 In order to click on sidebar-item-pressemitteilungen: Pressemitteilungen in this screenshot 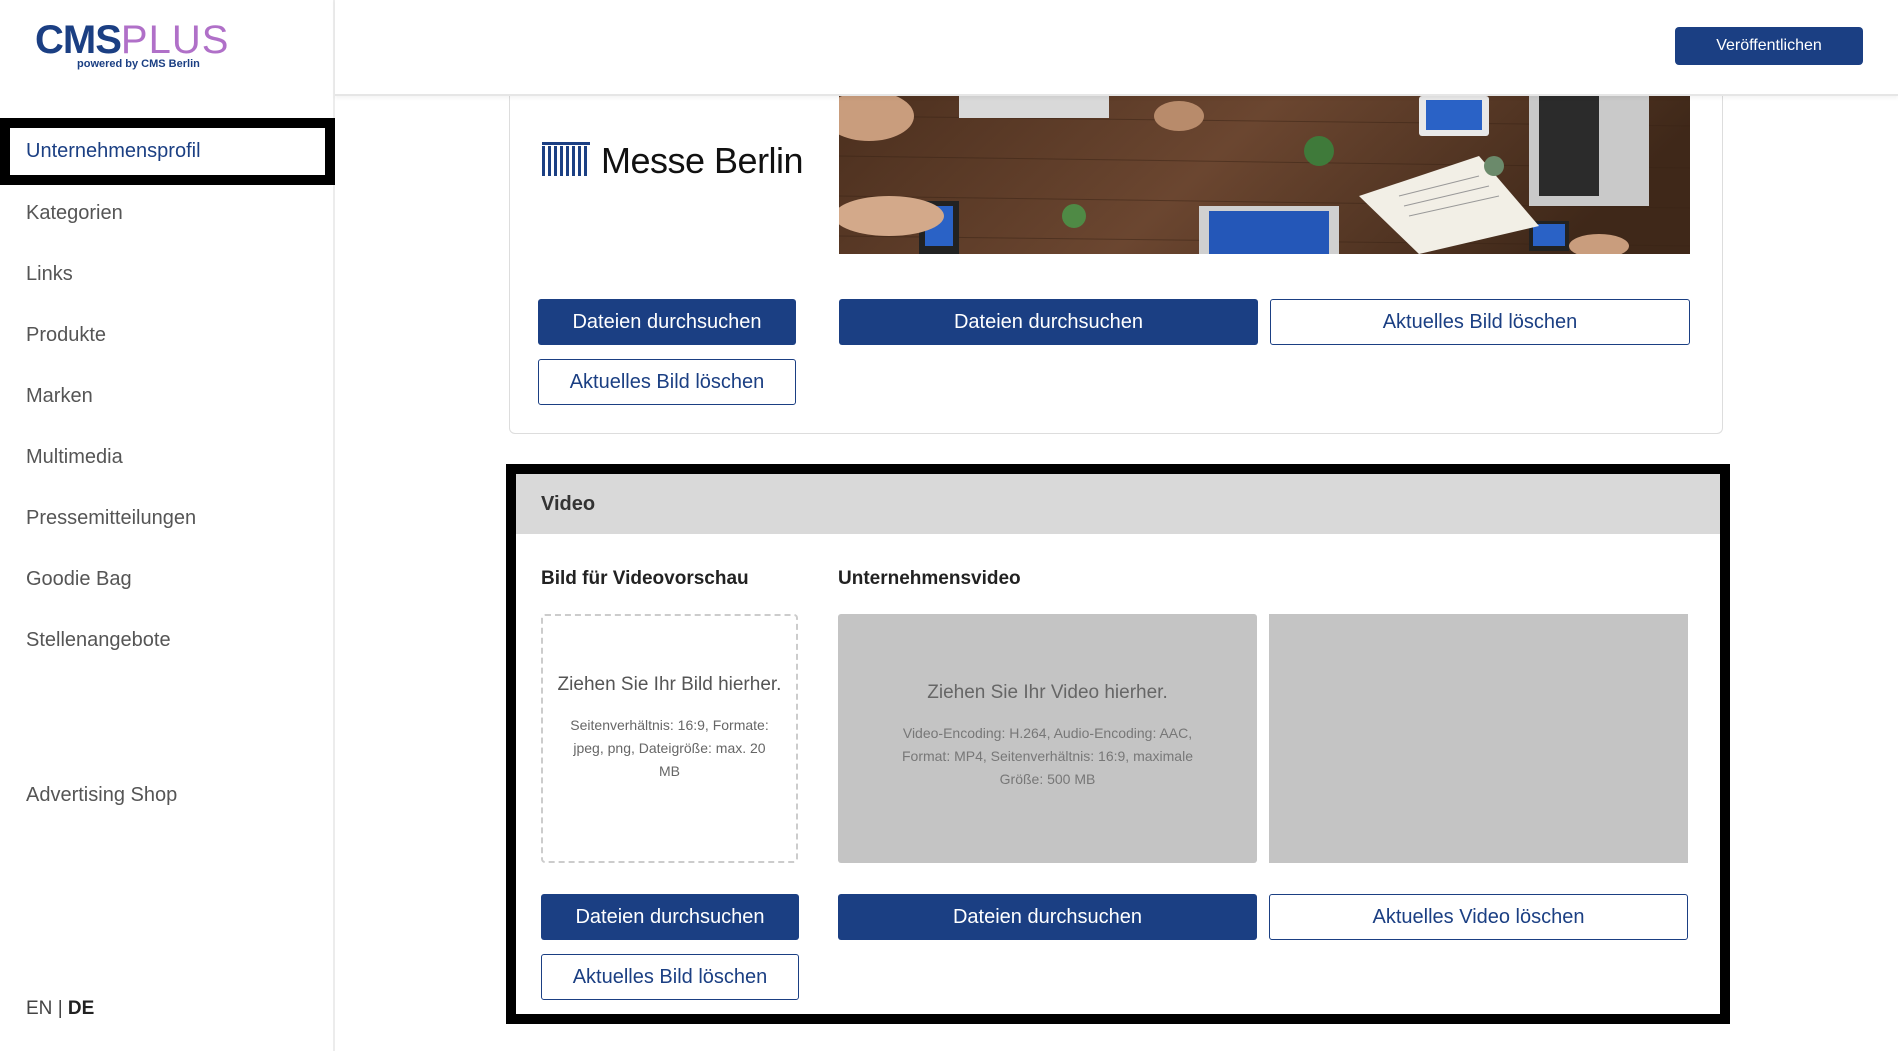, I will do `click(167, 518)`.